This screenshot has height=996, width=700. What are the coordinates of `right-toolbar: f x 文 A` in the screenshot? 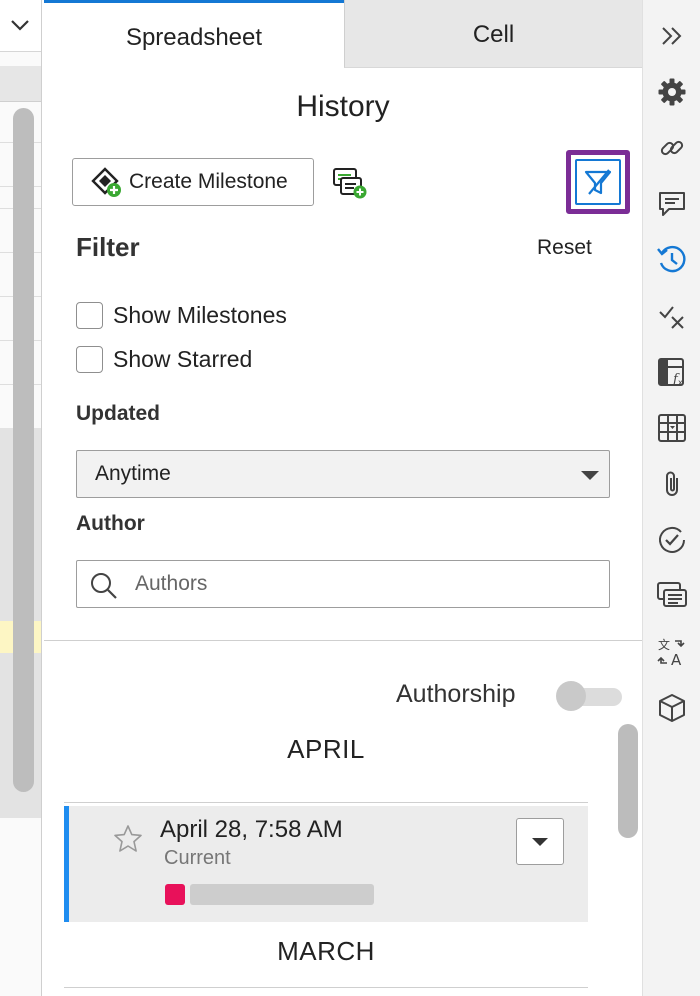 It's located at (671, 498).